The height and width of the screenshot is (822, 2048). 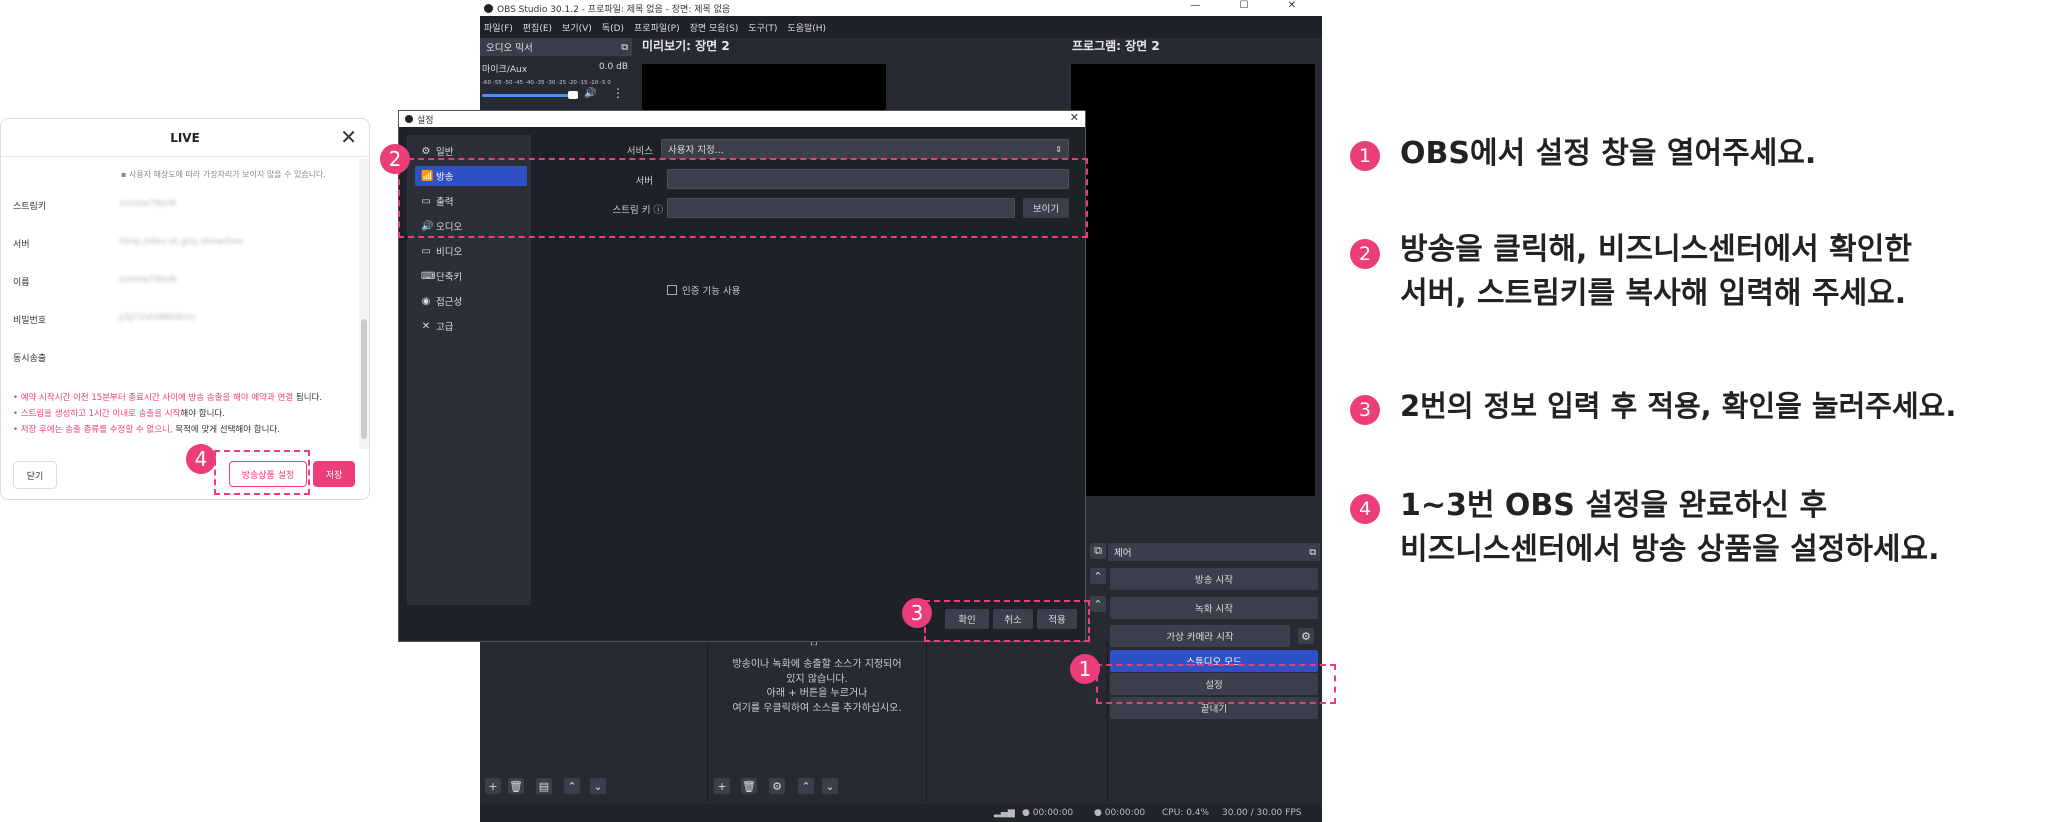 What do you see at coordinates (1608, 153) in the screenshot?
I see `instruction-1: OBS에서 설정 창을 열어주세요.` at bounding box center [1608, 153].